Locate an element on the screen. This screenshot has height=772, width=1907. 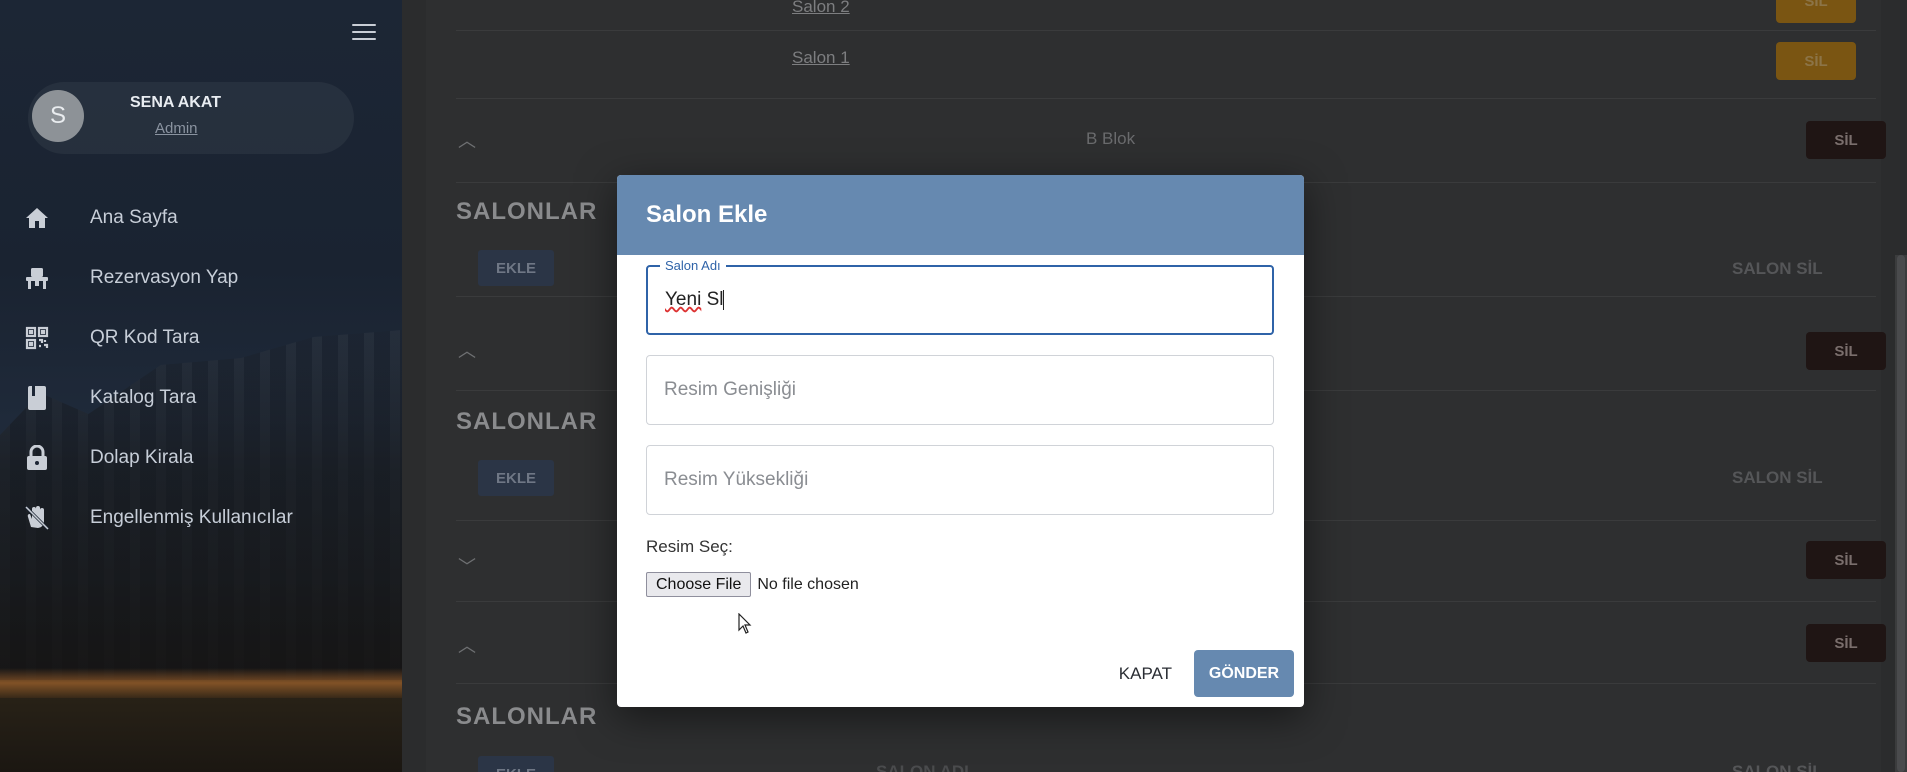
sidebar-item-label: Dolap Kirala is located at coordinates (142, 457).